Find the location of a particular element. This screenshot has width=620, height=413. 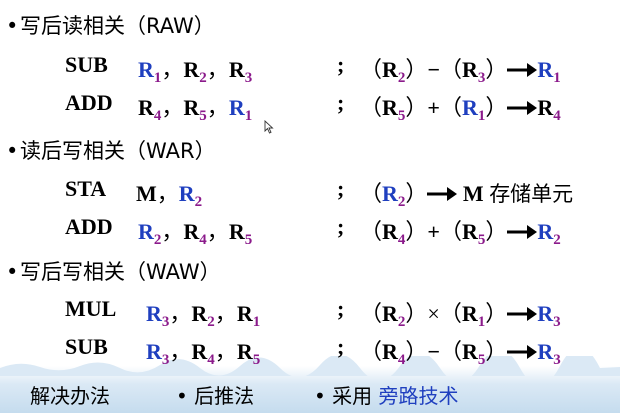

instruction-expression: （R5）+（R1） R4 is located at coordinates (460, 109).